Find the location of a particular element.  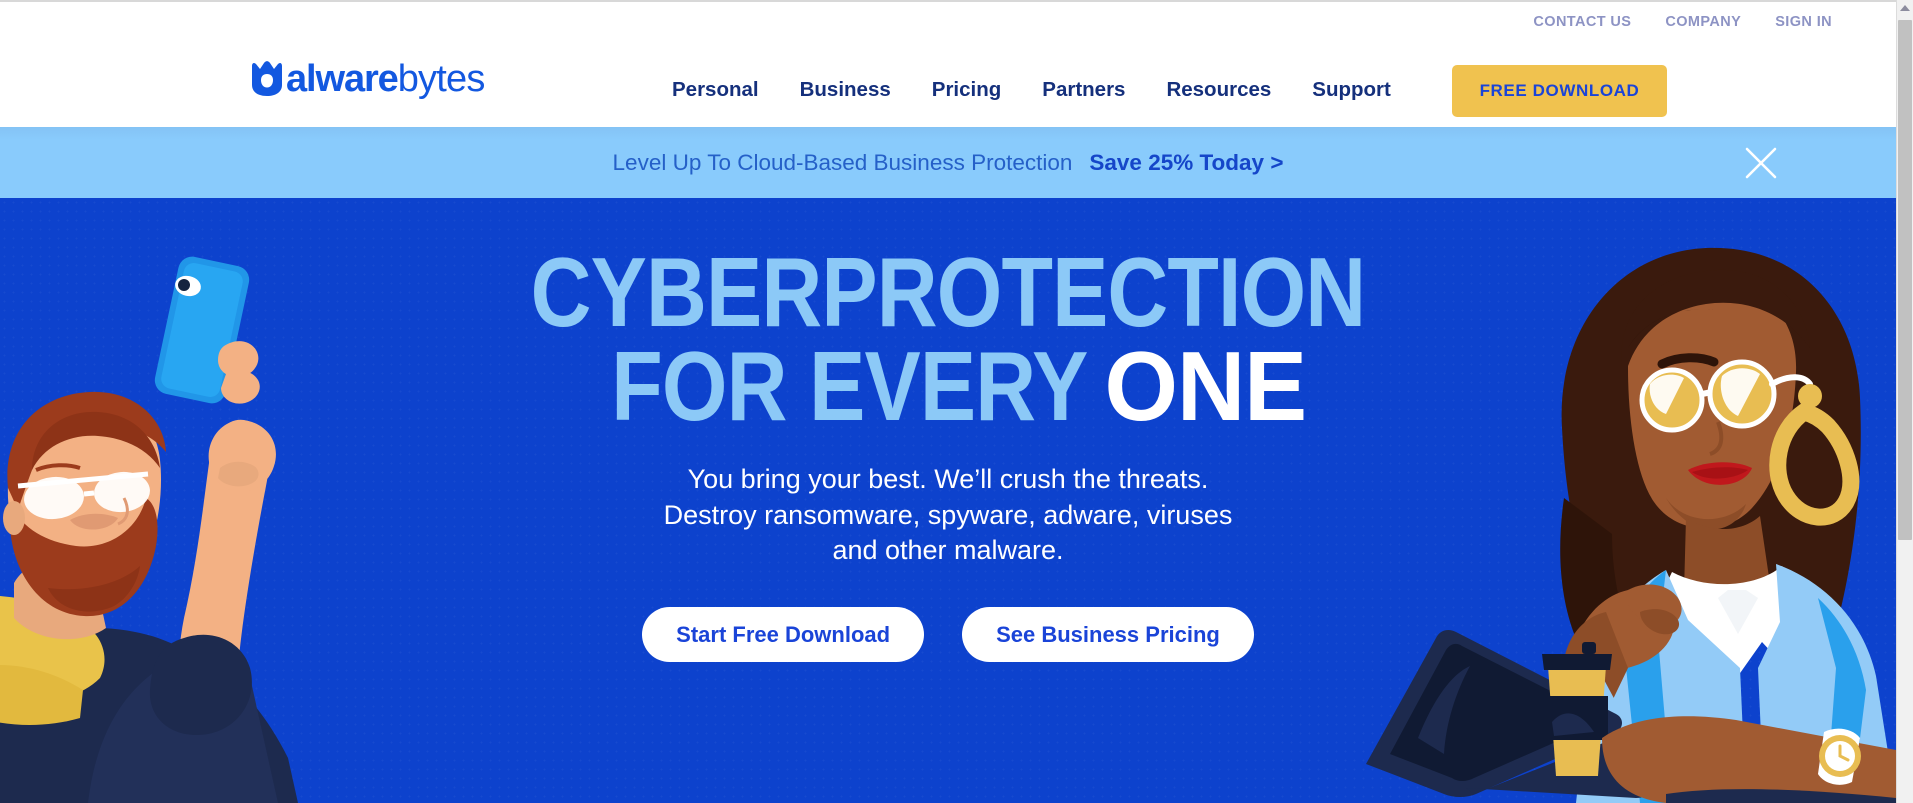

start-free-download-button: Start Free Download is located at coordinates (783, 635).